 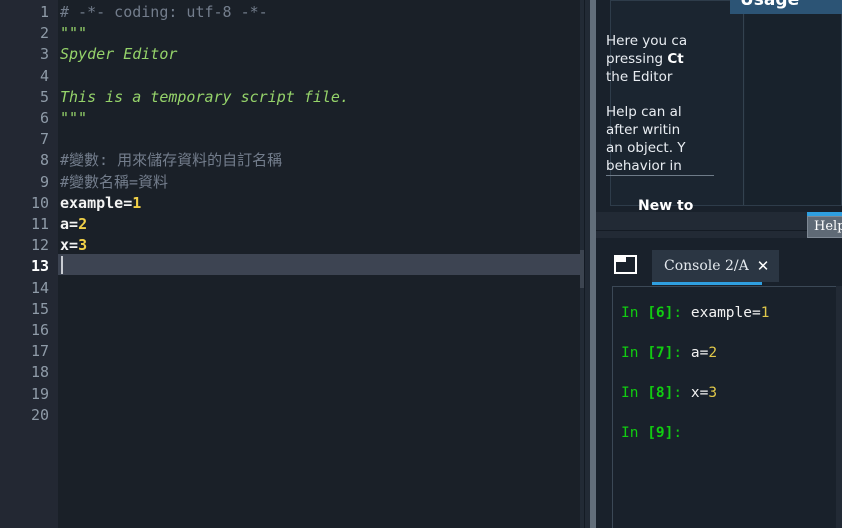 I want to click on console-tab-bar: Console 2/A ✕, so click(x=726, y=268).